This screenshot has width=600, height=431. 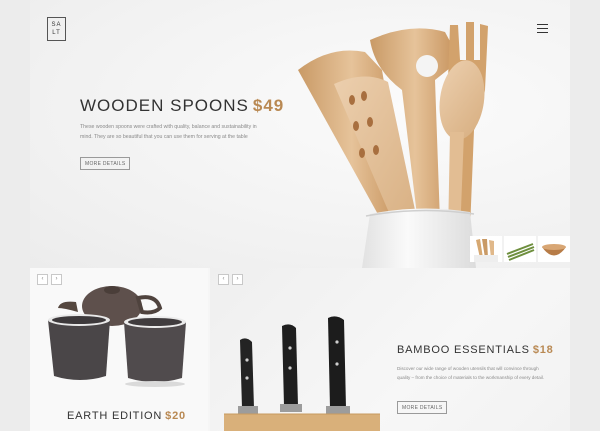 I want to click on hero-thumbnails, so click(x=520, y=249).